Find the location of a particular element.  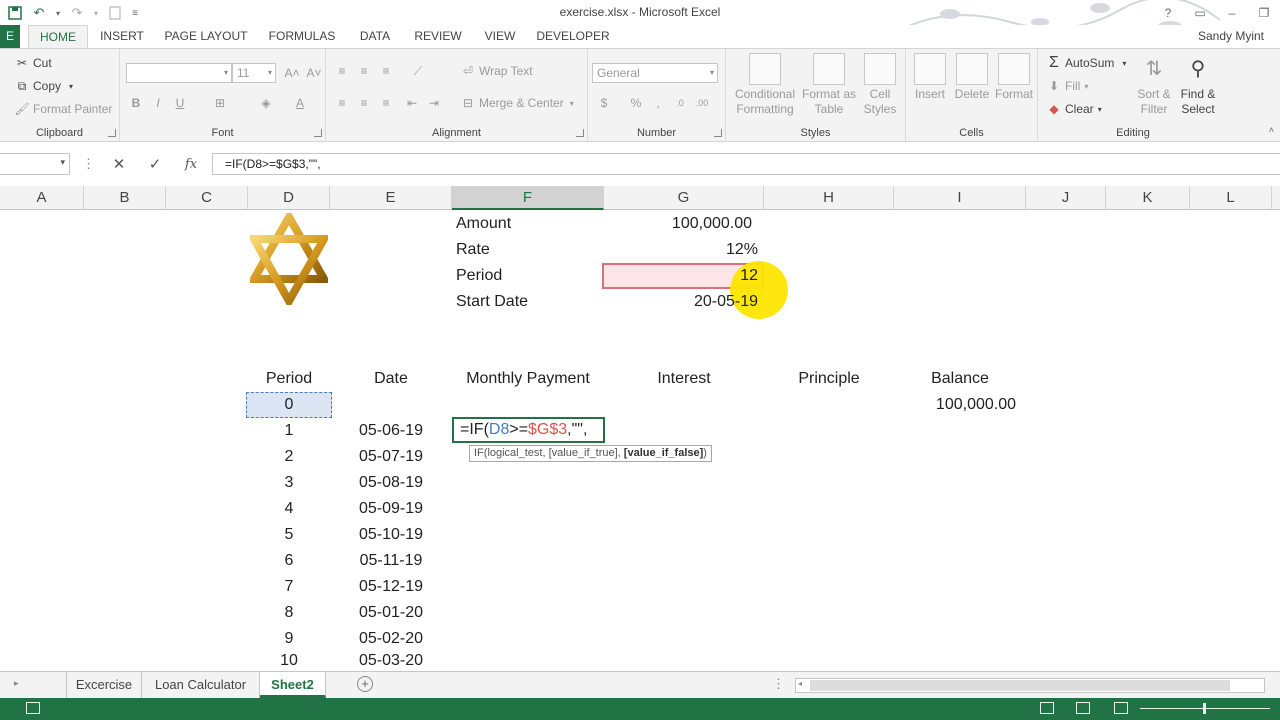

normal-view-icon is located at coordinates (1047, 708).